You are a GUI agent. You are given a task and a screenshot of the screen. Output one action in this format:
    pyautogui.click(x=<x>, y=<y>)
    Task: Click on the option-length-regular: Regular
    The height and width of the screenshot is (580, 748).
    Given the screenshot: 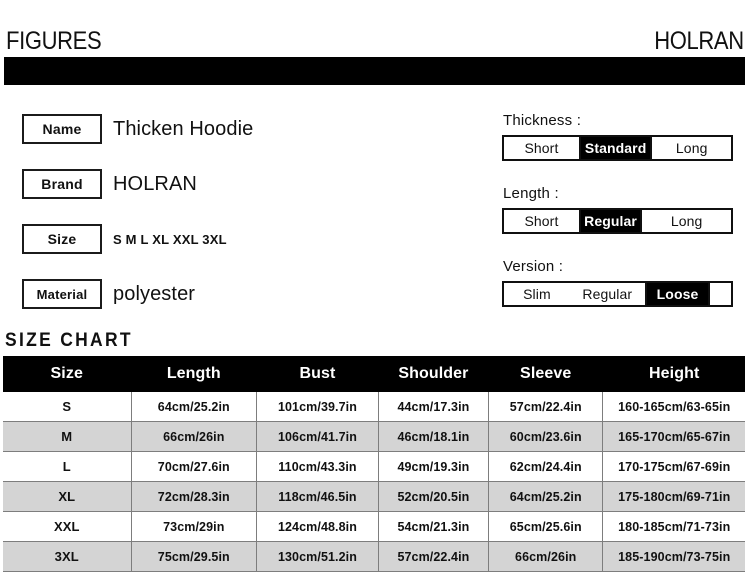 What is the action you would take?
    pyautogui.click(x=609, y=221)
    